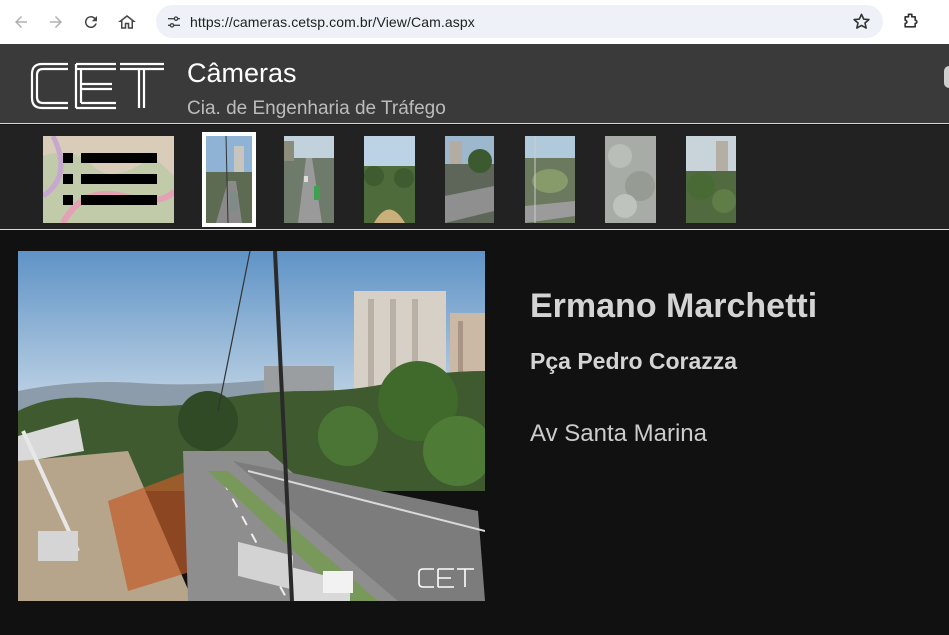 The height and width of the screenshot is (635, 949). What do you see at coordinates (634, 361) in the screenshot?
I see `camera-subtitle: Pça Pedro Corazza` at bounding box center [634, 361].